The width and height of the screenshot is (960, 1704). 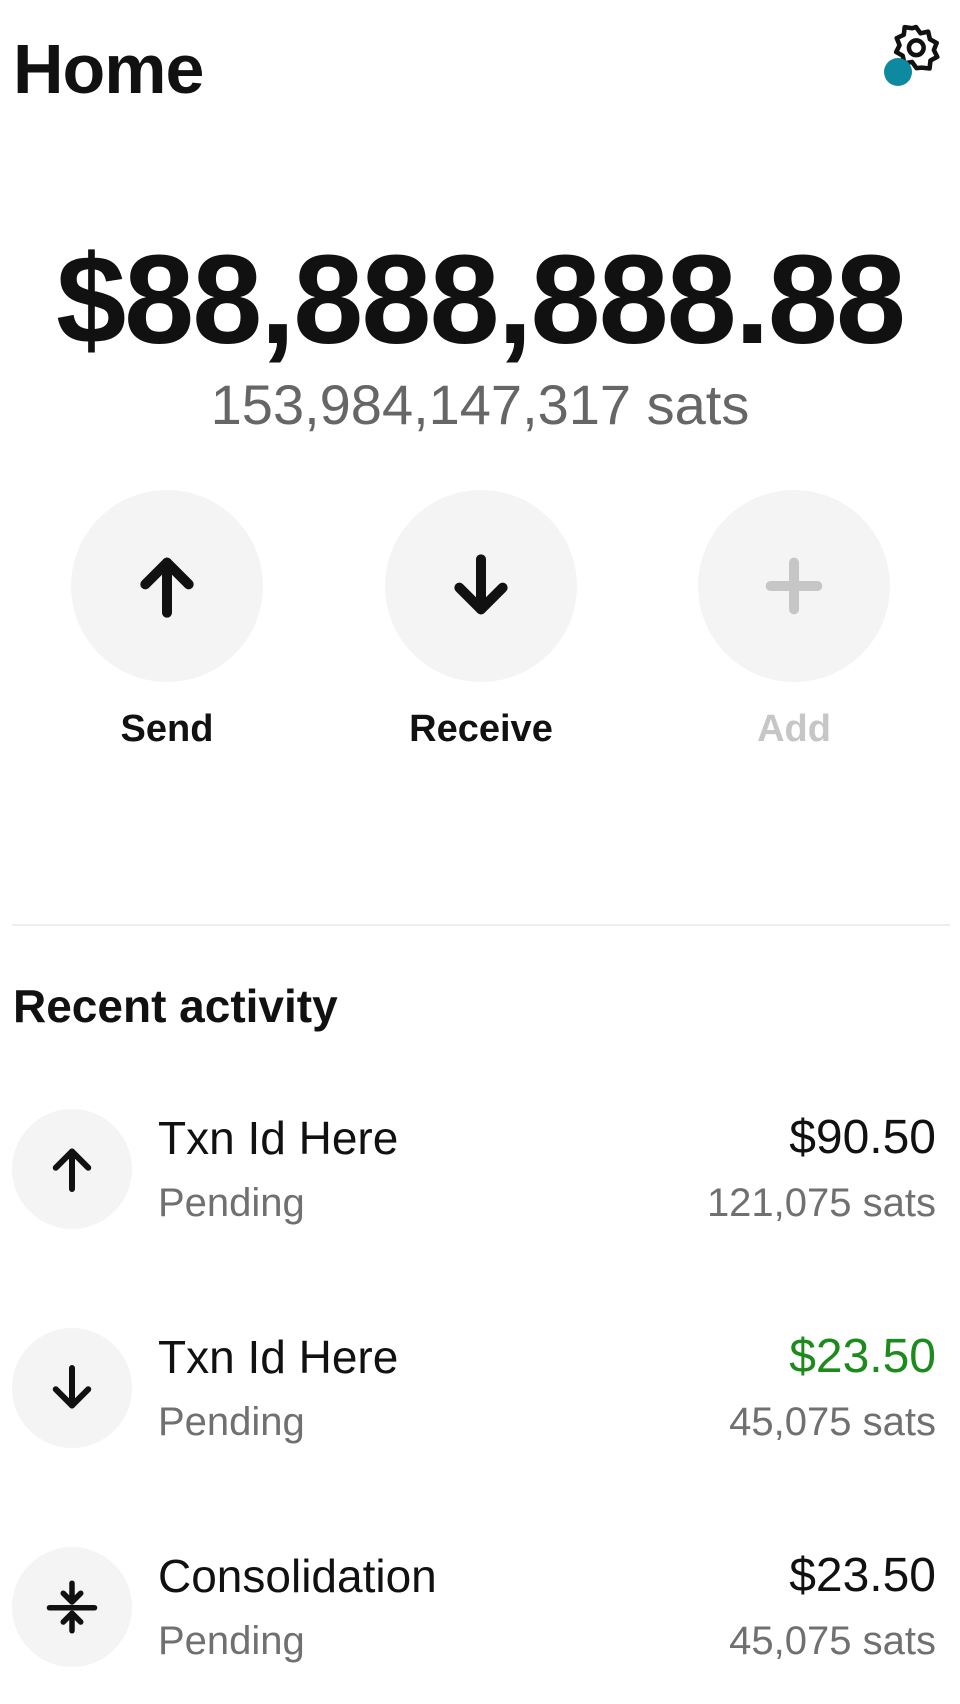 What do you see at coordinates (480, 404) in the screenshot?
I see `balance-sats: 153,984,147,317 sats` at bounding box center [480, 404].